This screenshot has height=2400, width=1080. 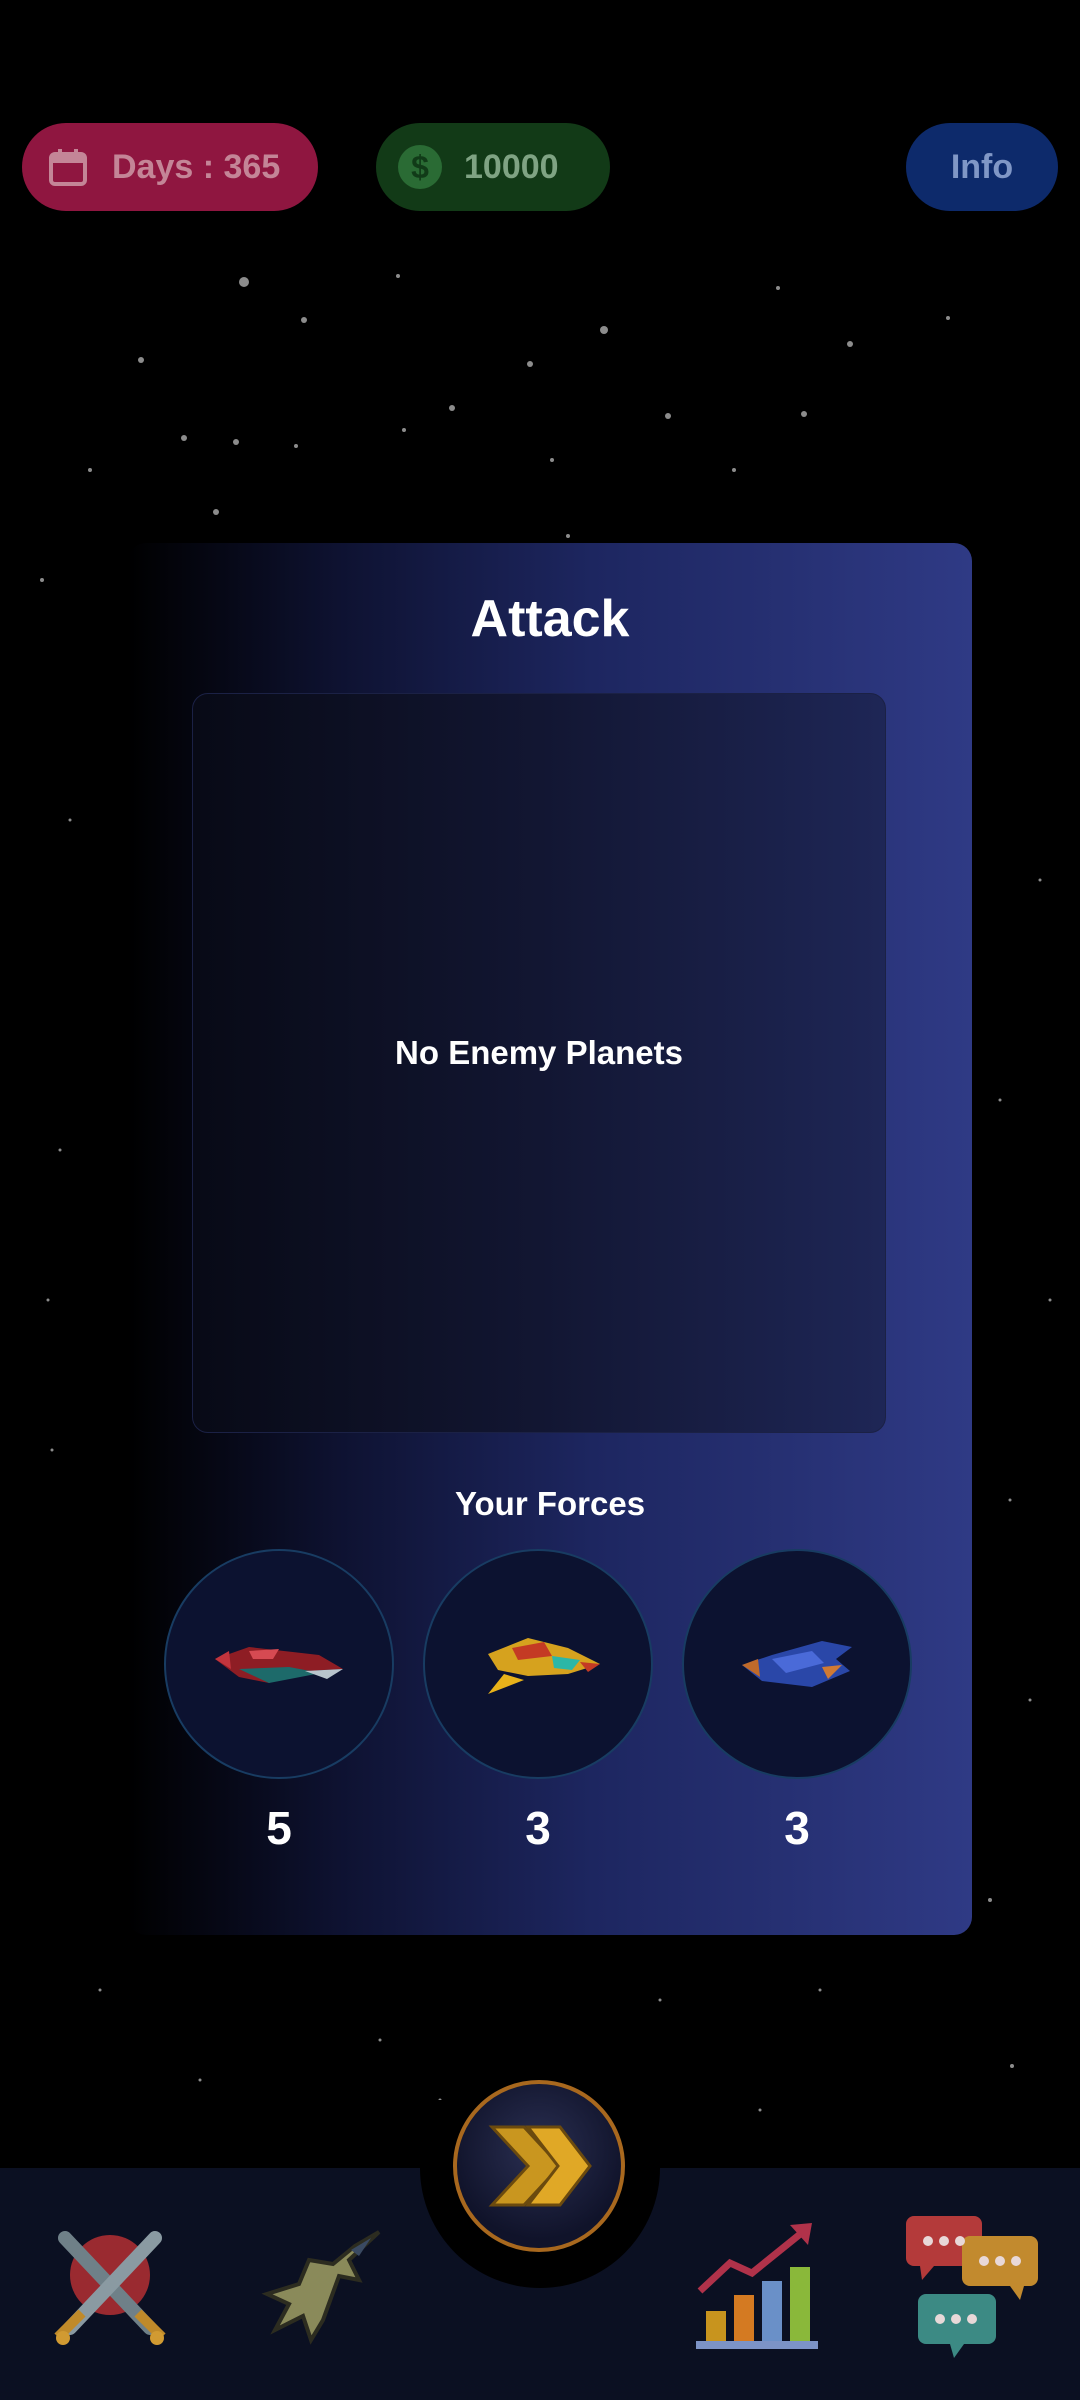 What do you see at coordinates (550, 619) in the screenshot?
I see `panel-title: Attack` at bounding box center [550, 619].